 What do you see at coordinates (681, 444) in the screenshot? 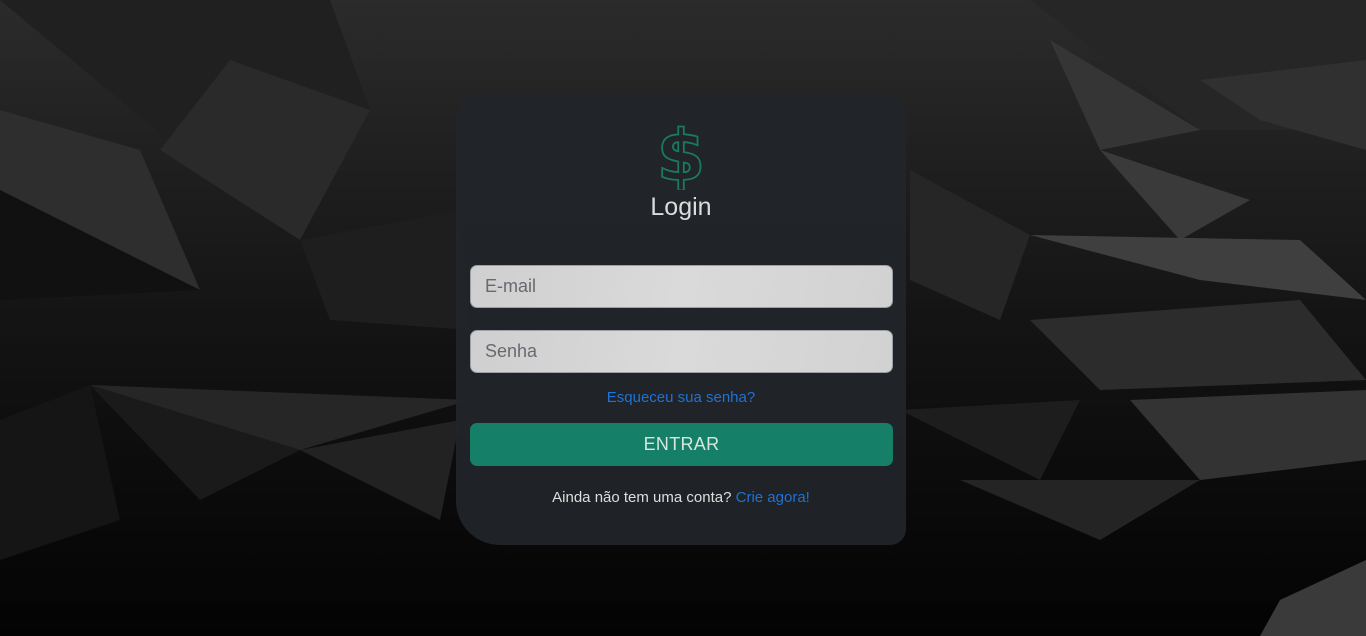
I see `login-button: ENTRAR` at bounding box center [681, 444].